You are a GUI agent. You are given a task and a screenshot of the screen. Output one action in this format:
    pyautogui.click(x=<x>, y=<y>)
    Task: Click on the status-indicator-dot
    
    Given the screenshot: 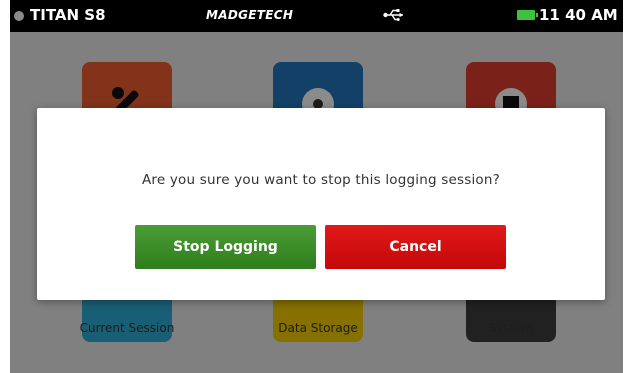 What is the action you would take?
    pyautogui.click(x=19, y=16)
    